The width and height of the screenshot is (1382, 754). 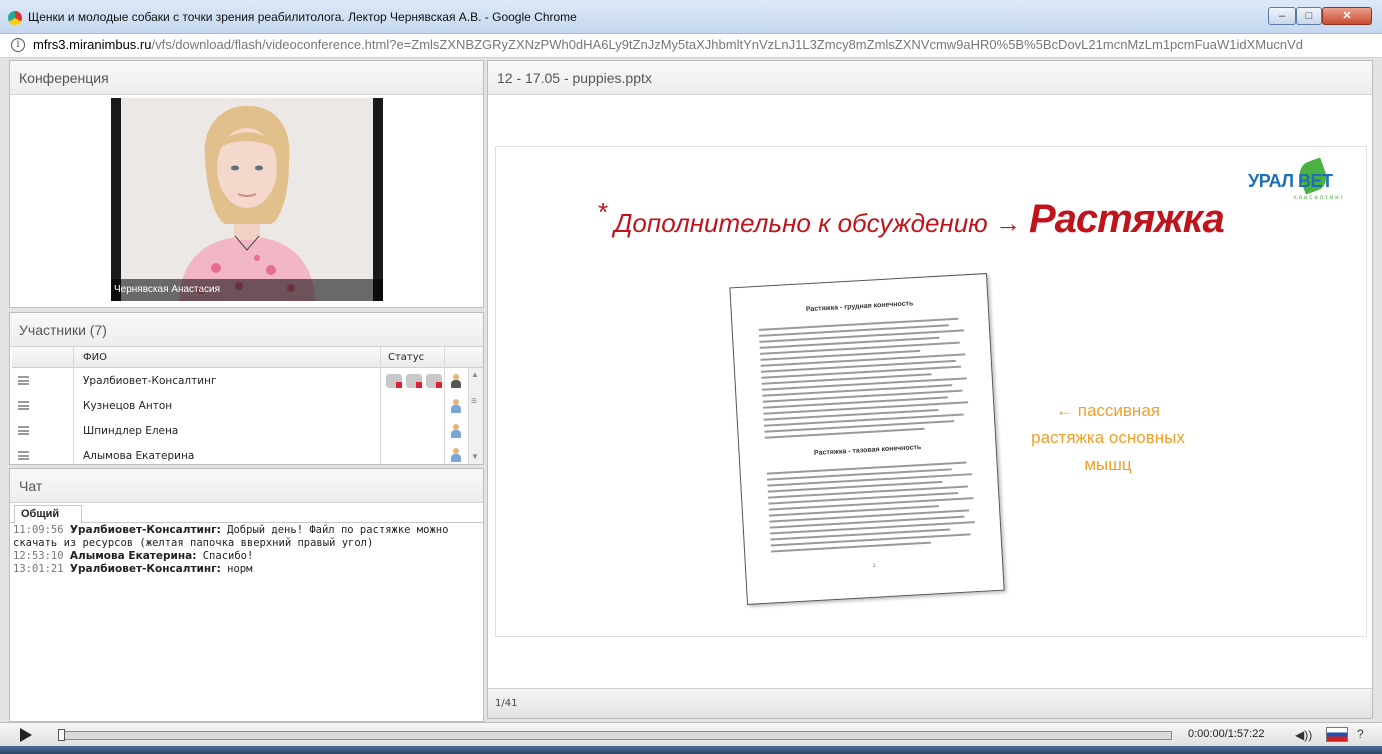 What do you see at coordinates (1337, 734) in the screenshot?
I see `language-flag-icon` at bounding box center [1337, 734].